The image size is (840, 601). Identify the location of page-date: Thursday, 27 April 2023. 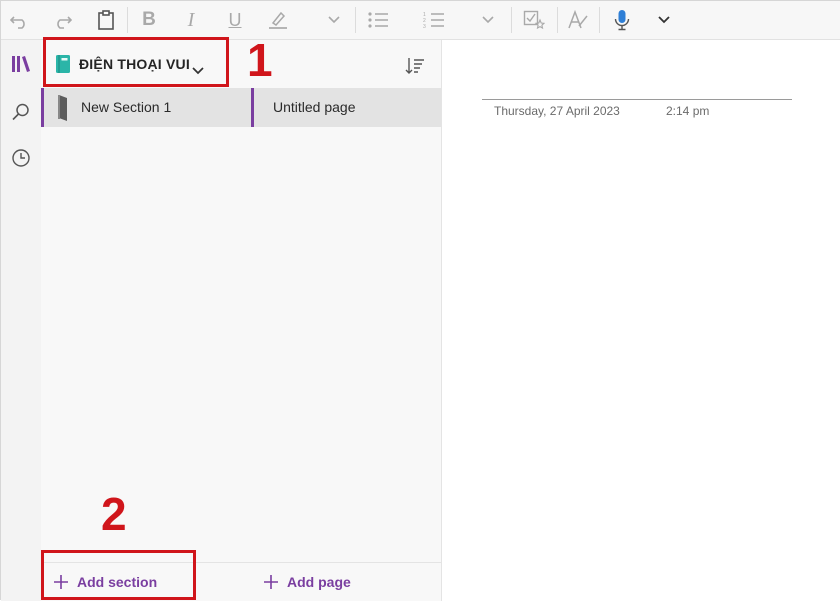
(557, 111).